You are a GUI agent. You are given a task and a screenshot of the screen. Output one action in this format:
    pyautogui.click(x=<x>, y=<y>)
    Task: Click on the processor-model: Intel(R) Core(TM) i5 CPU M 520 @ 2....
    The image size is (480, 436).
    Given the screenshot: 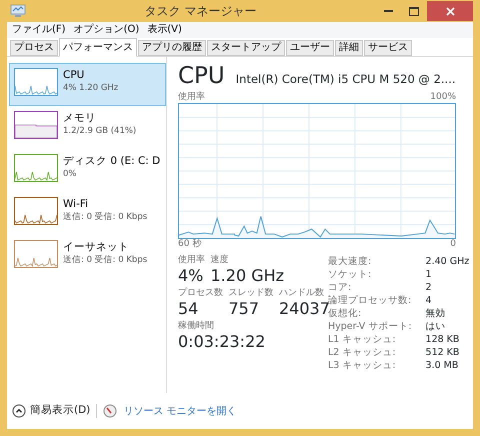 What is the action you would take?
    pyautogui.click(x=346, y=79)
    